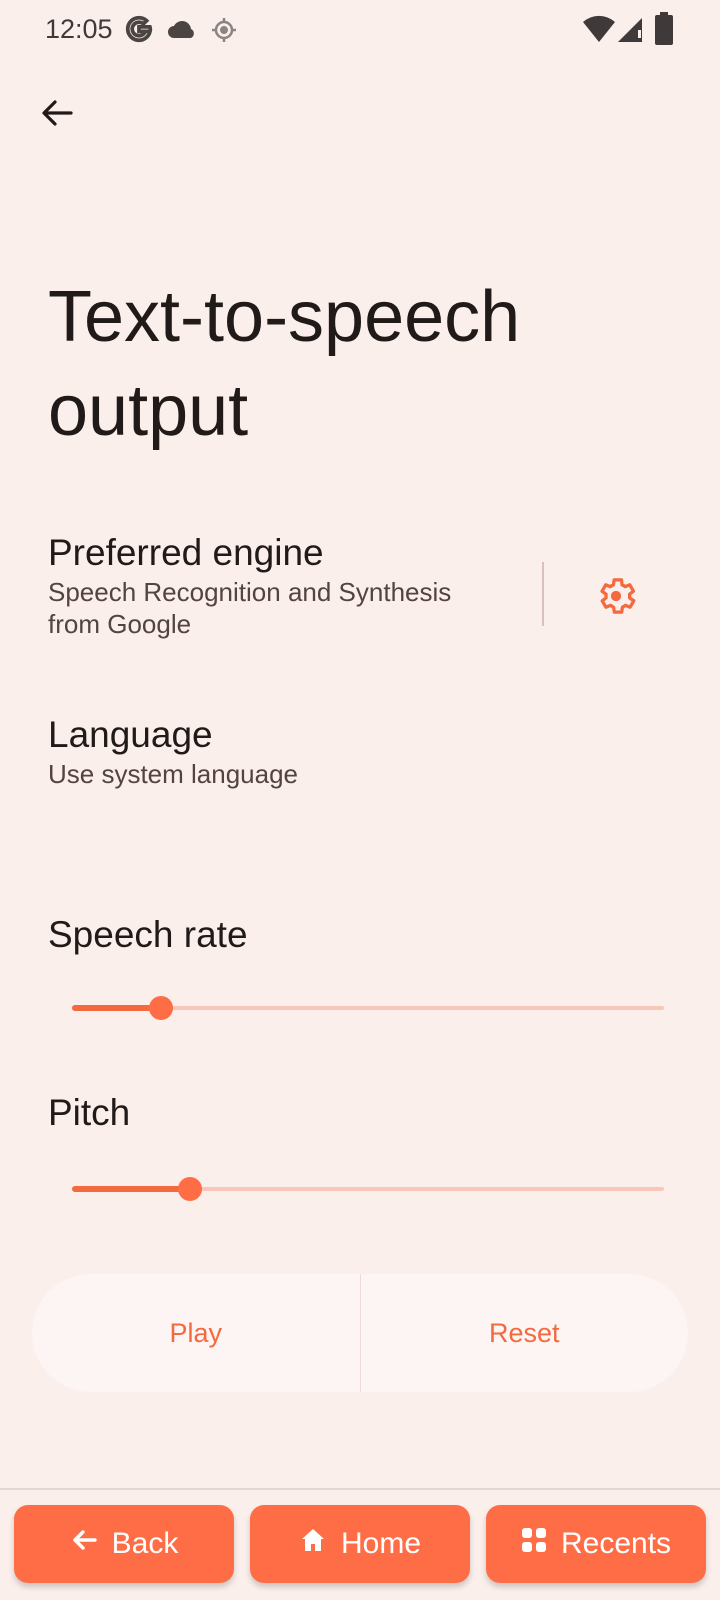 Image resolution: width=720 pixels, height=1600 pixels. I want to click on arrow-back-icon, so click(57, 115).